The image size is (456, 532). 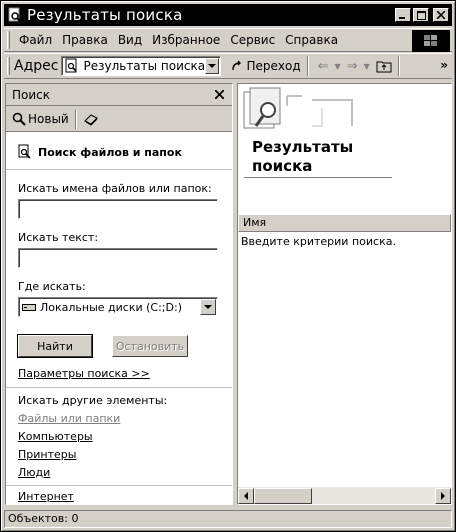 What do you see at coordinates (344, 495) in the screenshot?
I see `horizontal-scrollbar` at bounding box center [344, 495].